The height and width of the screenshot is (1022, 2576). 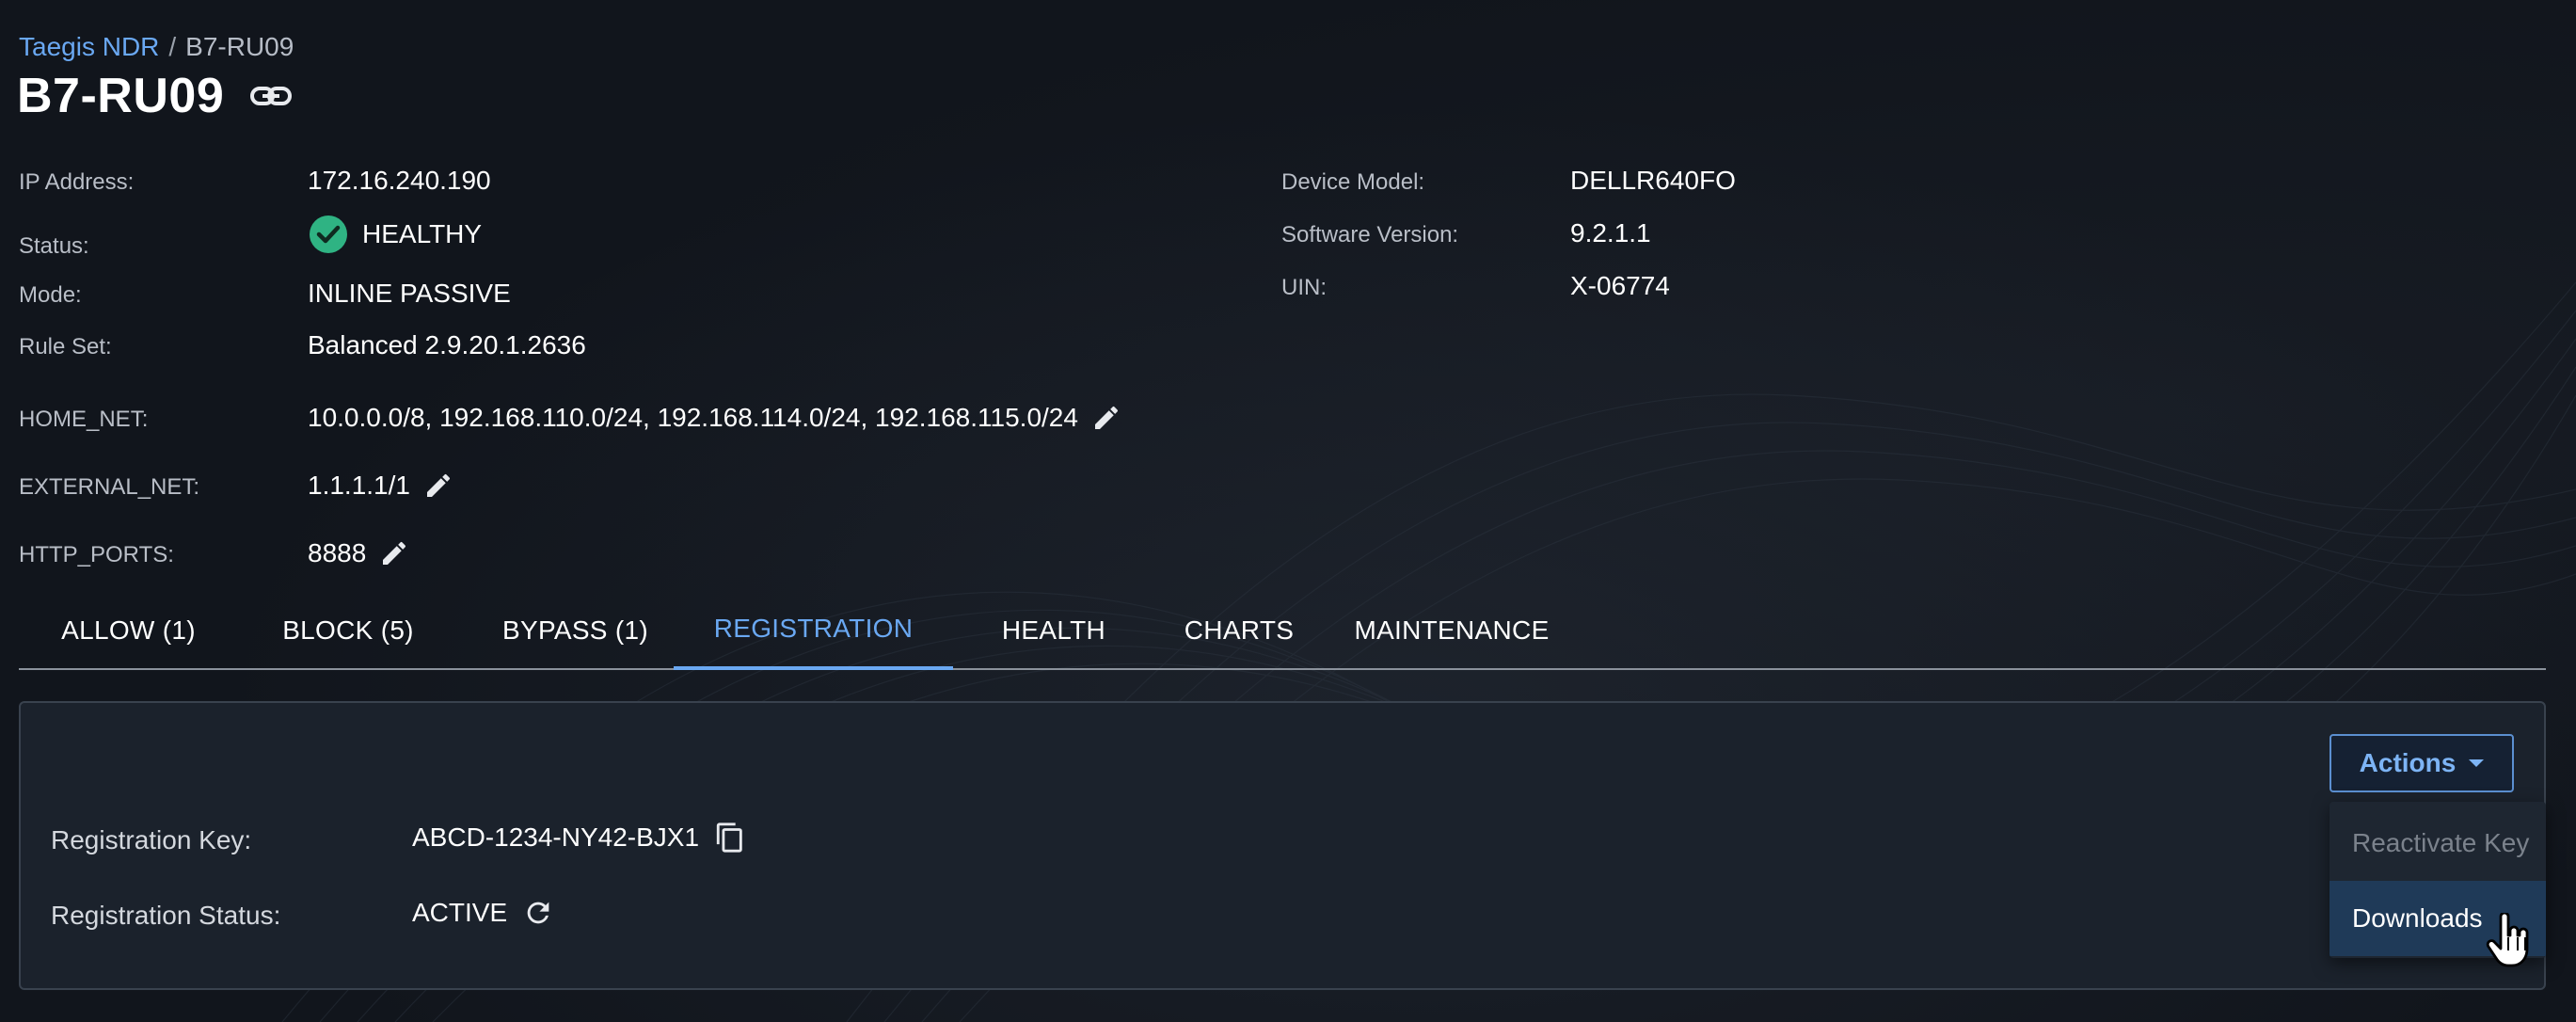 I want to click on hand-cursor-icon, so click(x=2507, y=940).